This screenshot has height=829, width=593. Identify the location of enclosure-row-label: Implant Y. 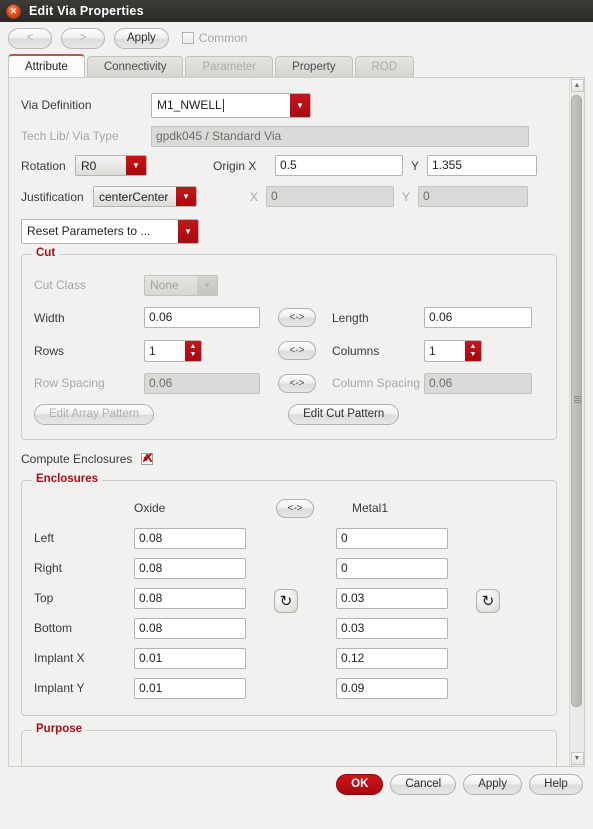
(59, 688).